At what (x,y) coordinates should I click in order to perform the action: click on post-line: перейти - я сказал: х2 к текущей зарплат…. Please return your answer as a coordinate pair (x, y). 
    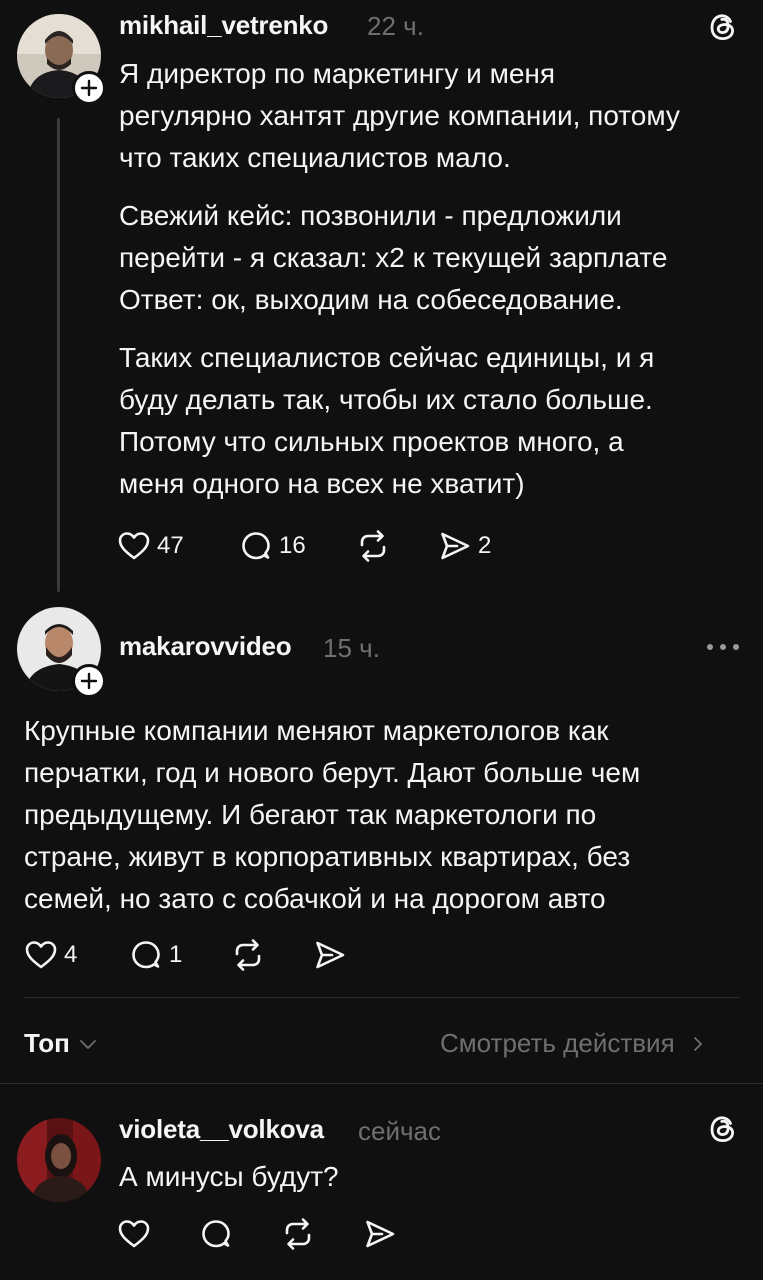
    Looking at the image, I should click on (393, 257).